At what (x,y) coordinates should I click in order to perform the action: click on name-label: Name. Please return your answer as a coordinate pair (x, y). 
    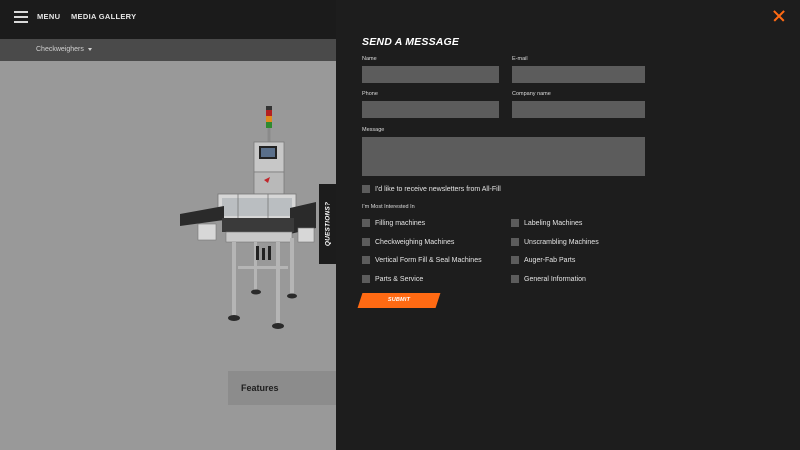
    Looking at the image, I should click on (369, 59).